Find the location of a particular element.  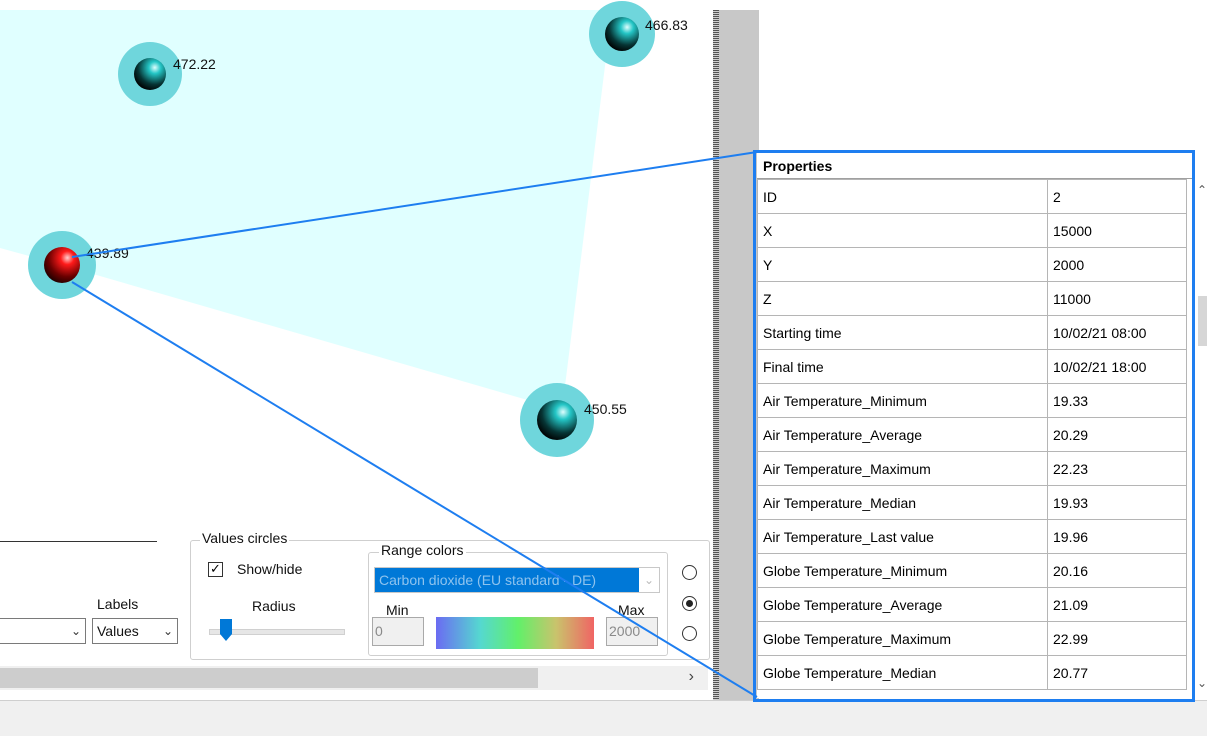

range-colors-select: Carbon dioxide (EU standard - DE) ⌄ is located at coordinates (517, 580).